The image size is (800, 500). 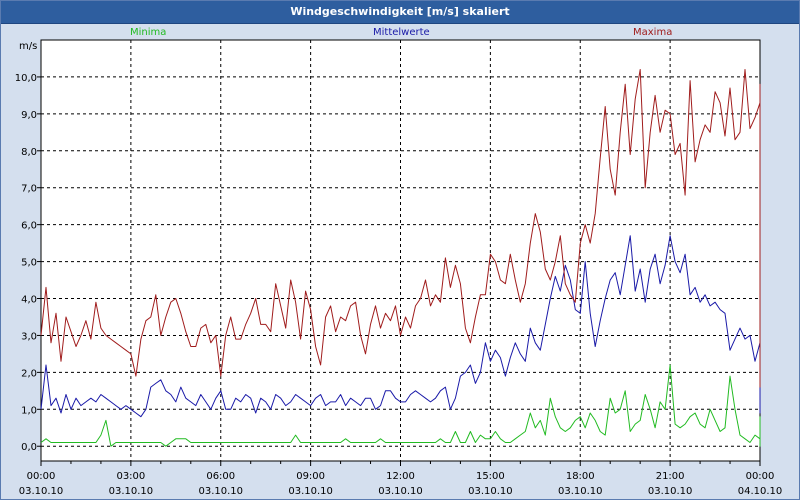 What do you see at coordinates (29, 373) in the screenshot?
I see `y-tick-label: 2,0` at bounding box center [29, 373].